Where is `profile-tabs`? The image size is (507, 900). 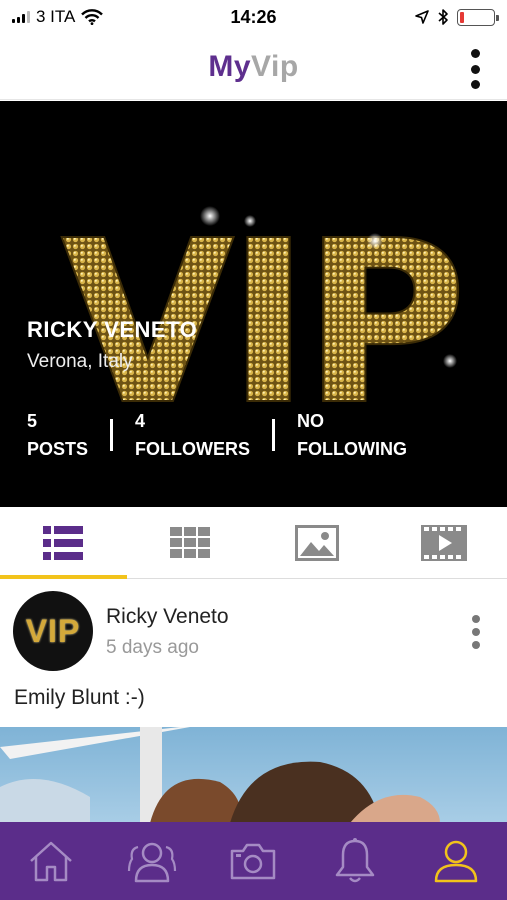
profile-tabs is located at coordinates (253, 543).